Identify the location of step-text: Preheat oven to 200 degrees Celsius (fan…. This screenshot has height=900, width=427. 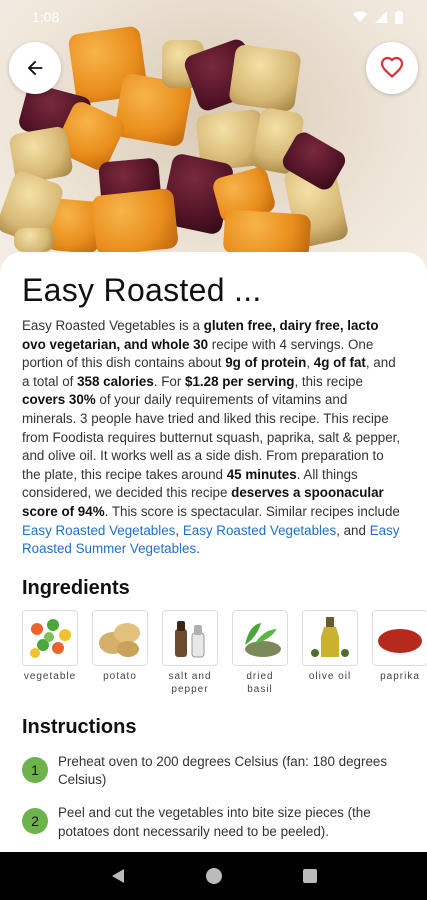
(223, 770).